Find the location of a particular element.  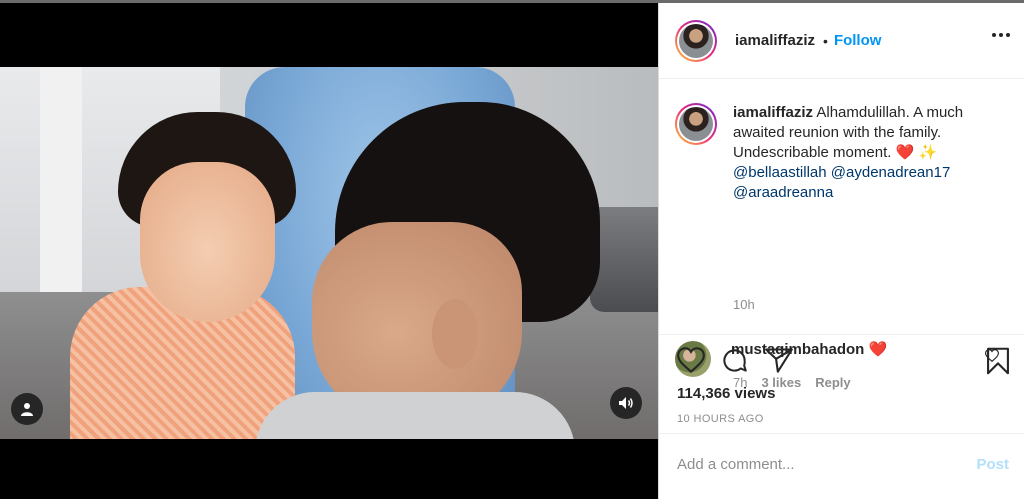

author-avatar is located at coordinates (696, 40).